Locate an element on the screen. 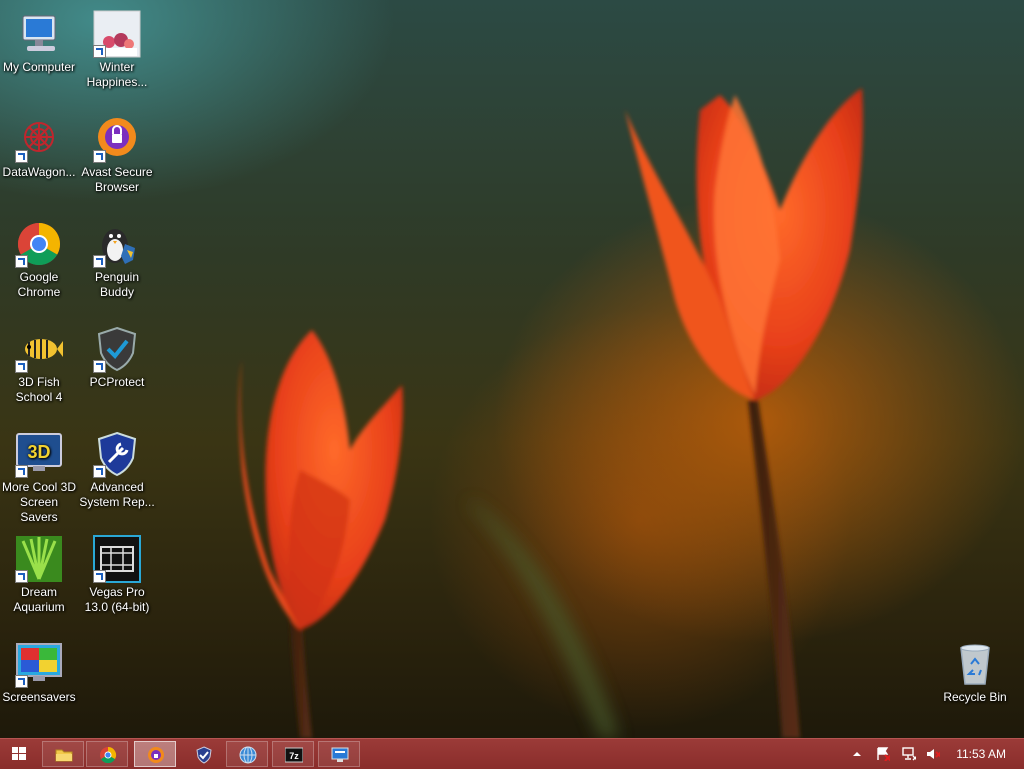 The width and height of the screenshot is (1024, 770). taskbar-avast-browser is located at coordinates (155, 754).